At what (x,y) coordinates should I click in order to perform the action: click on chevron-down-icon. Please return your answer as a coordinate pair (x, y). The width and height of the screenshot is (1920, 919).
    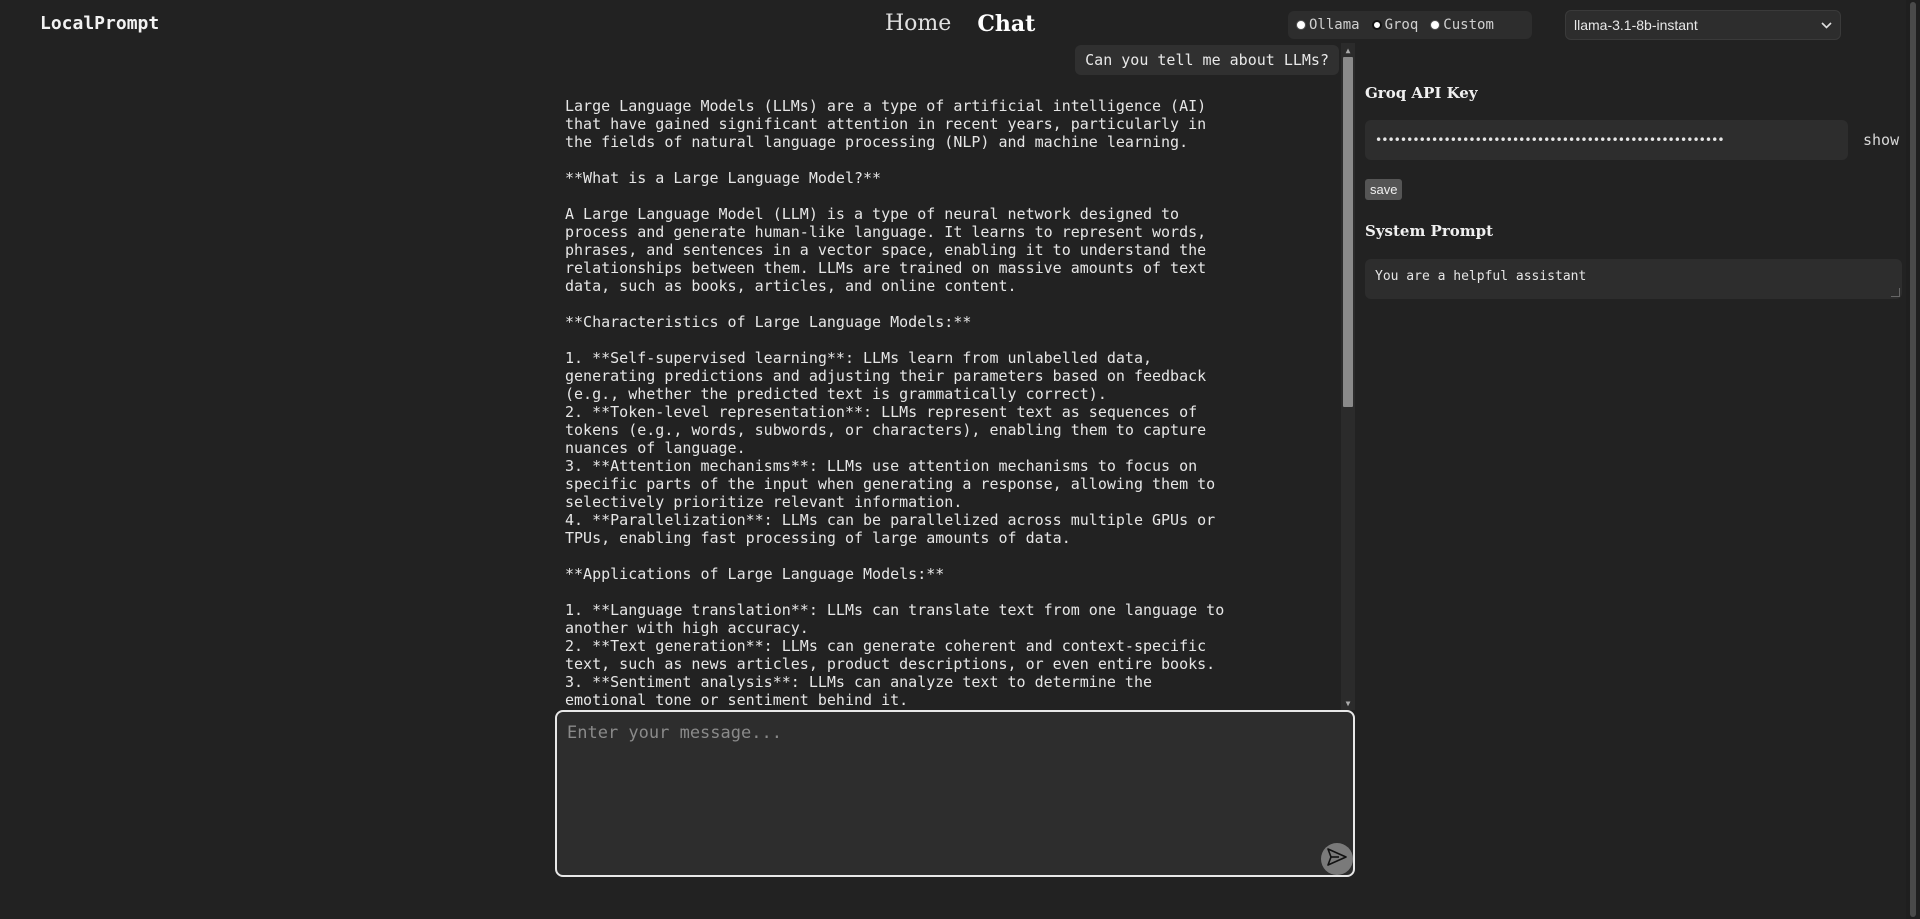
    Looking at the image, I should click on (1826, 25).